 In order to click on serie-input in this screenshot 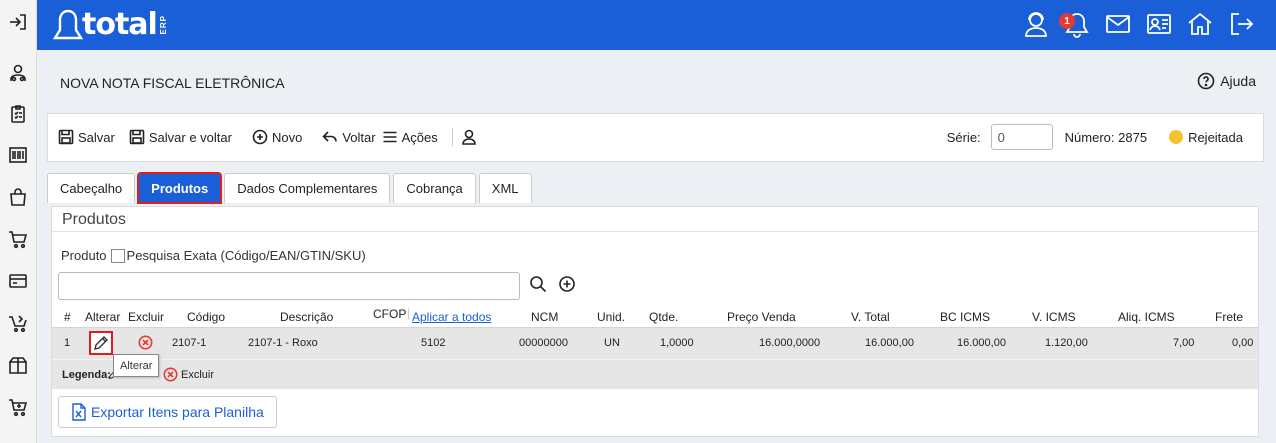, I will do `click(1021, 137)`.